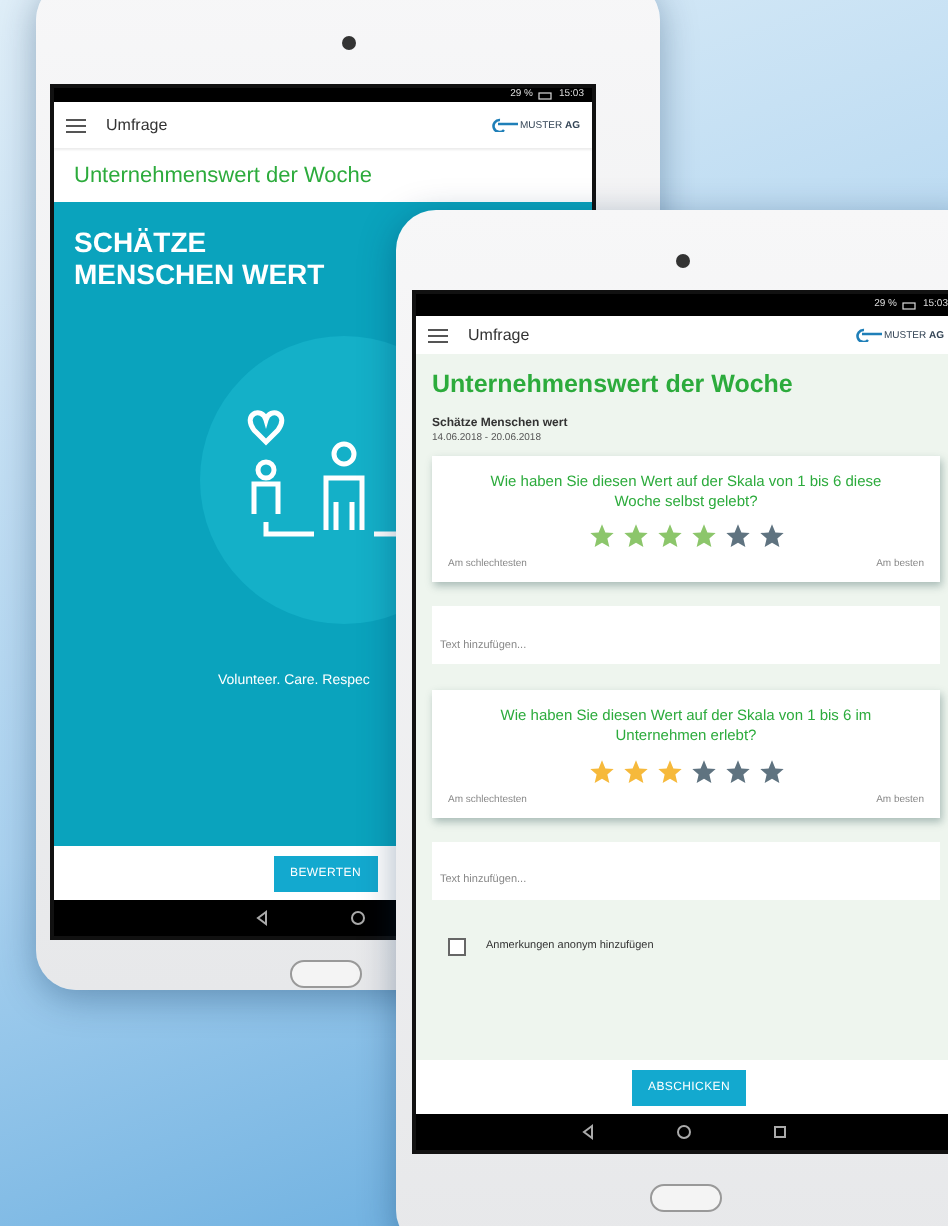 This screenshot has height=1226, width=948. Describe the element at coordinates (200, 274) in the screenshot. I see `hero-title: MENSCHEN WERT` at that location.